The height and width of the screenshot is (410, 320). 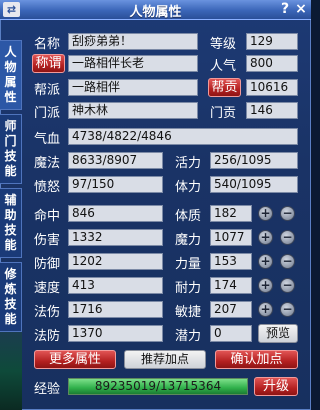 I want to click on agility-field: 207, so click(x=231, y=309).